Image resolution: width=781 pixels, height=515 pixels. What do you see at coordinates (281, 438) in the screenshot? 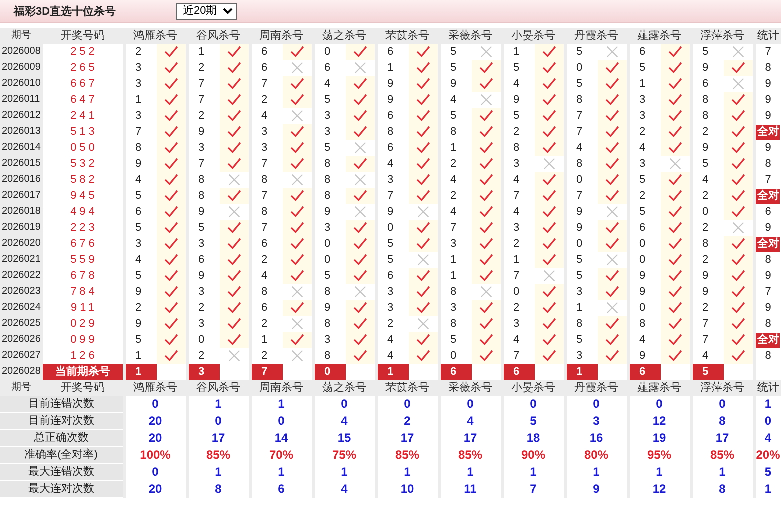
I see `stat-value: 14` at bounding box center [281, 438].